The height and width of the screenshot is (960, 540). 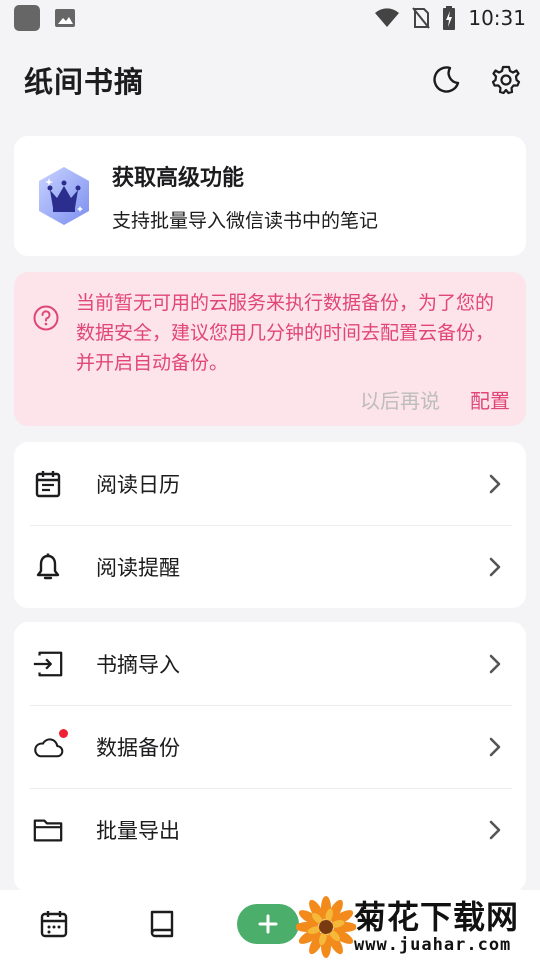 What do you see at coordinates (138, 664) in the screenshot?
I see `menu-label: 书摘导入` at bounding box center [138, 664].